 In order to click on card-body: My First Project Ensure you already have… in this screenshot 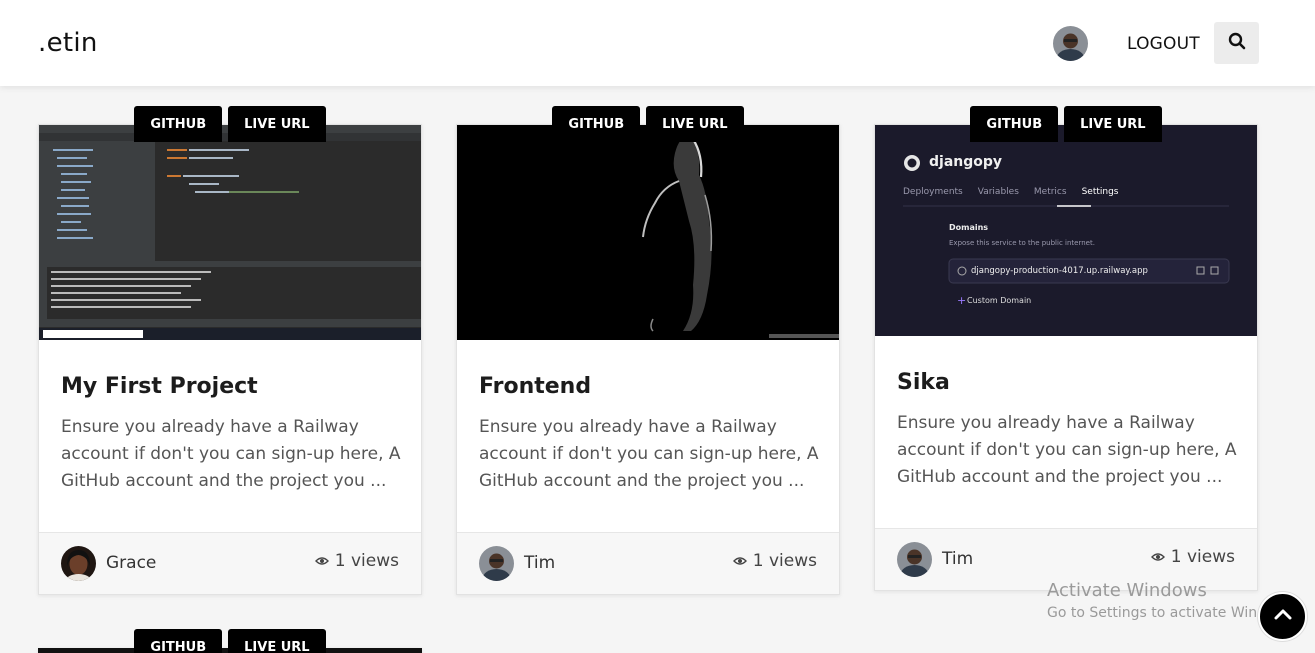, I will do `click(230, 436)`.